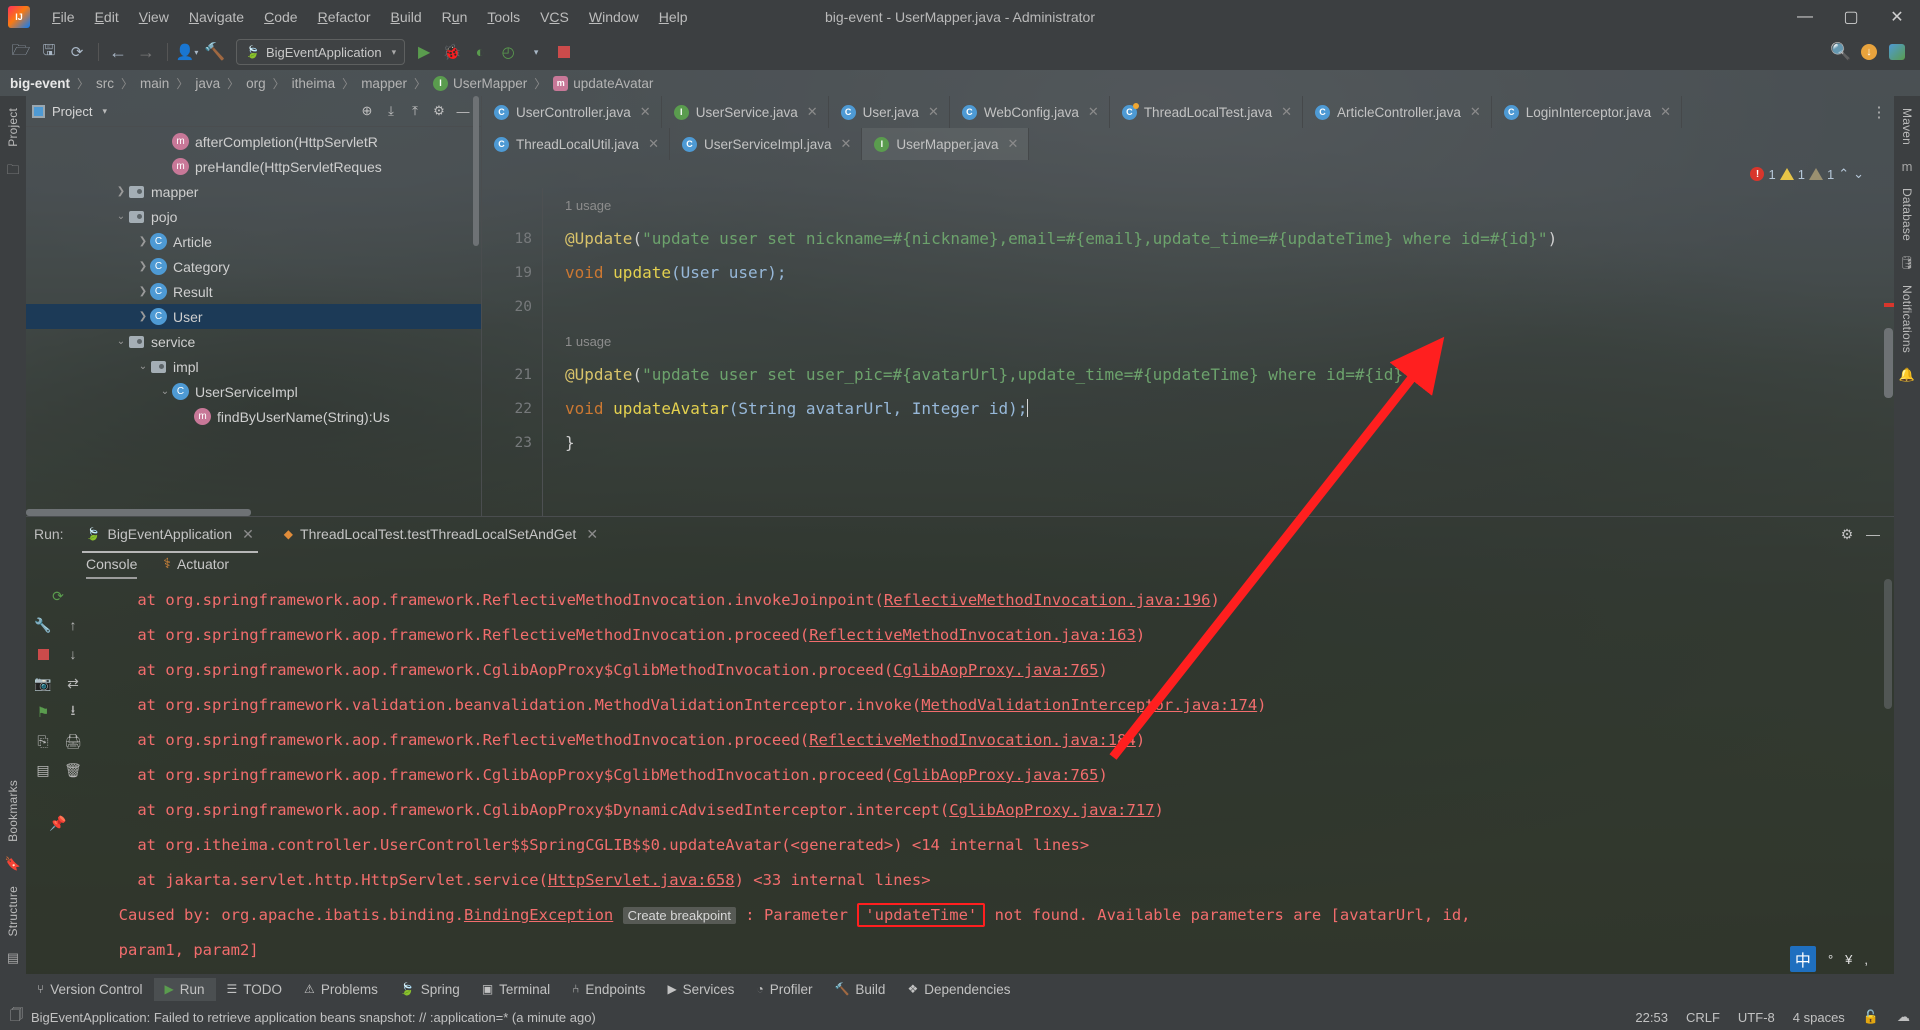  Describe the element at coordinates (1843, 174) in the screenshot. I see `previous-problem-icon: ⌃` at that location.